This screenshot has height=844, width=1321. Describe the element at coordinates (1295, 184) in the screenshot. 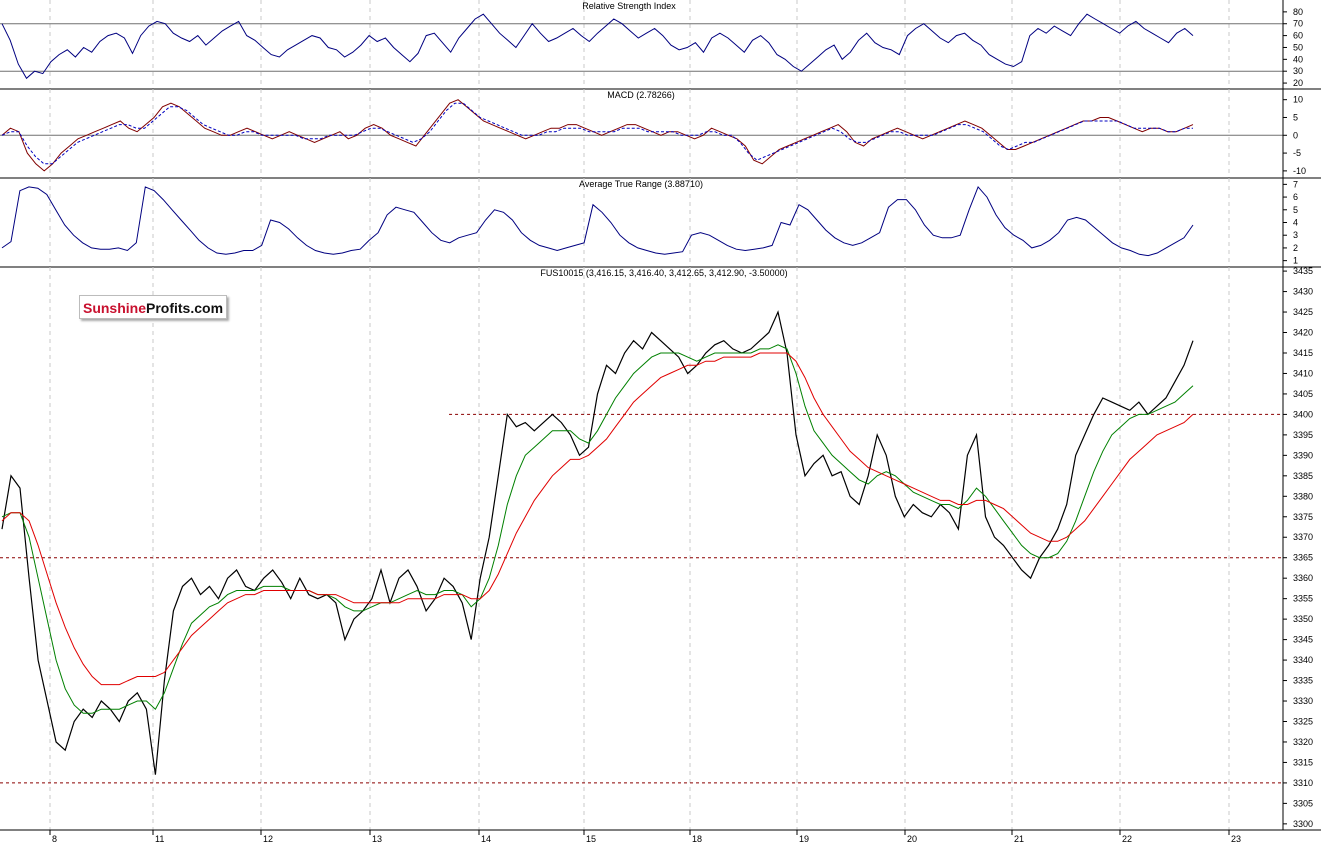

I see `y-tick-label: 7` at that location.